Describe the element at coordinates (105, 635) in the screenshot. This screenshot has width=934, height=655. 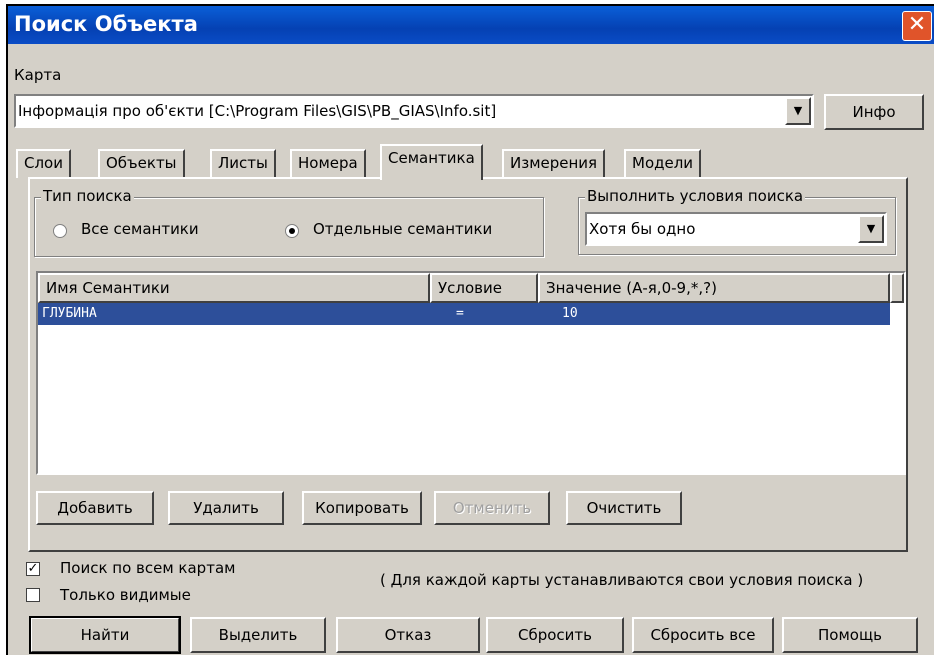
I see `find-button: Найти` at that location.